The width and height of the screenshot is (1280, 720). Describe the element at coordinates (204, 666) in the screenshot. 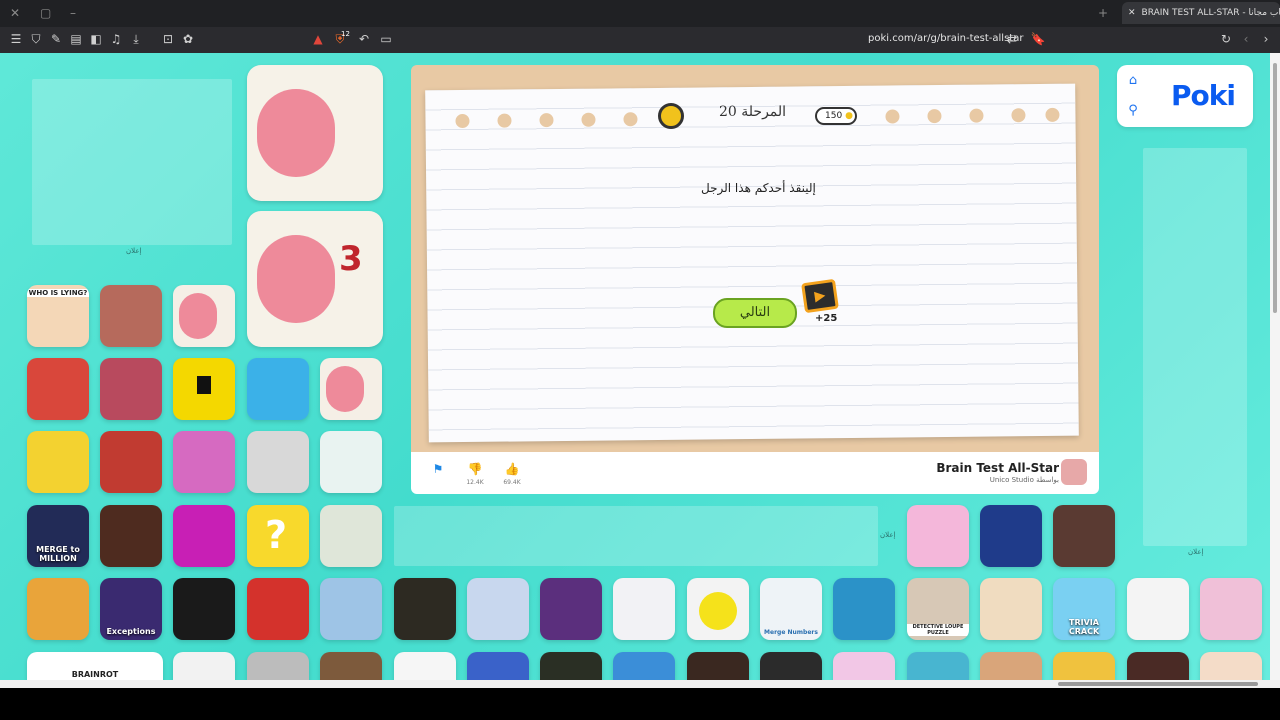

I see `game-tile-eyes` at that location.